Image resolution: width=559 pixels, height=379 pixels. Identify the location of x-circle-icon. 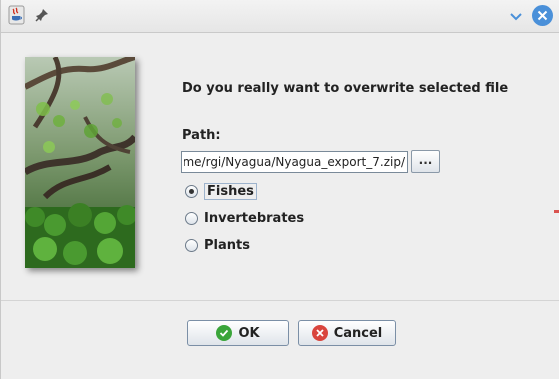
(319, 333).